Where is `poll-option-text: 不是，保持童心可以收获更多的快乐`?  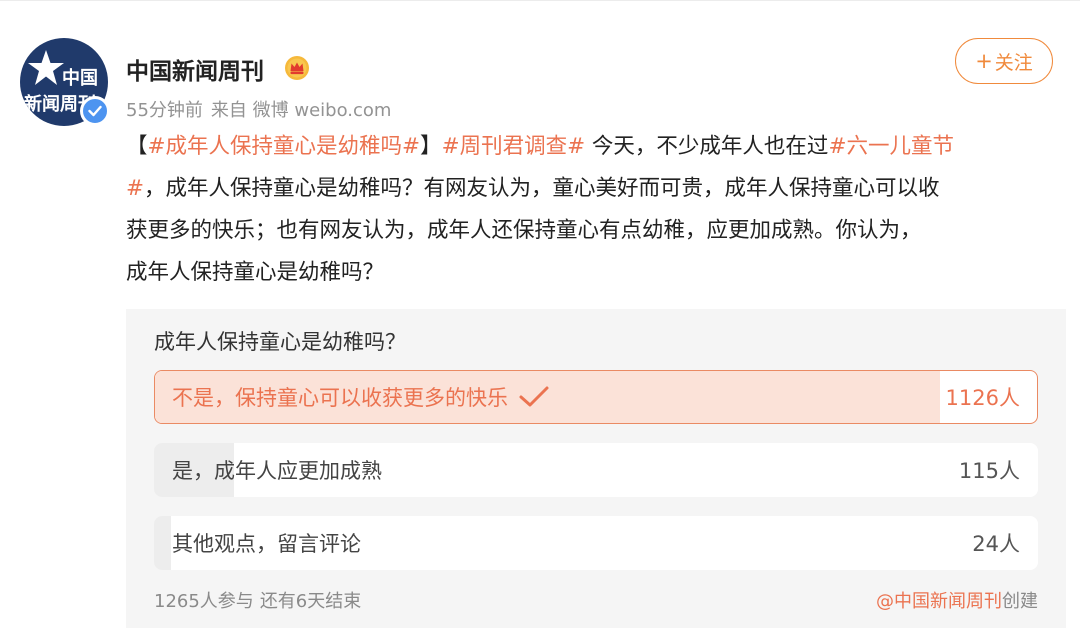 poll-option-text: 不是，保持童心可以收获更多的快乐 is located at coordinates (340, 398).